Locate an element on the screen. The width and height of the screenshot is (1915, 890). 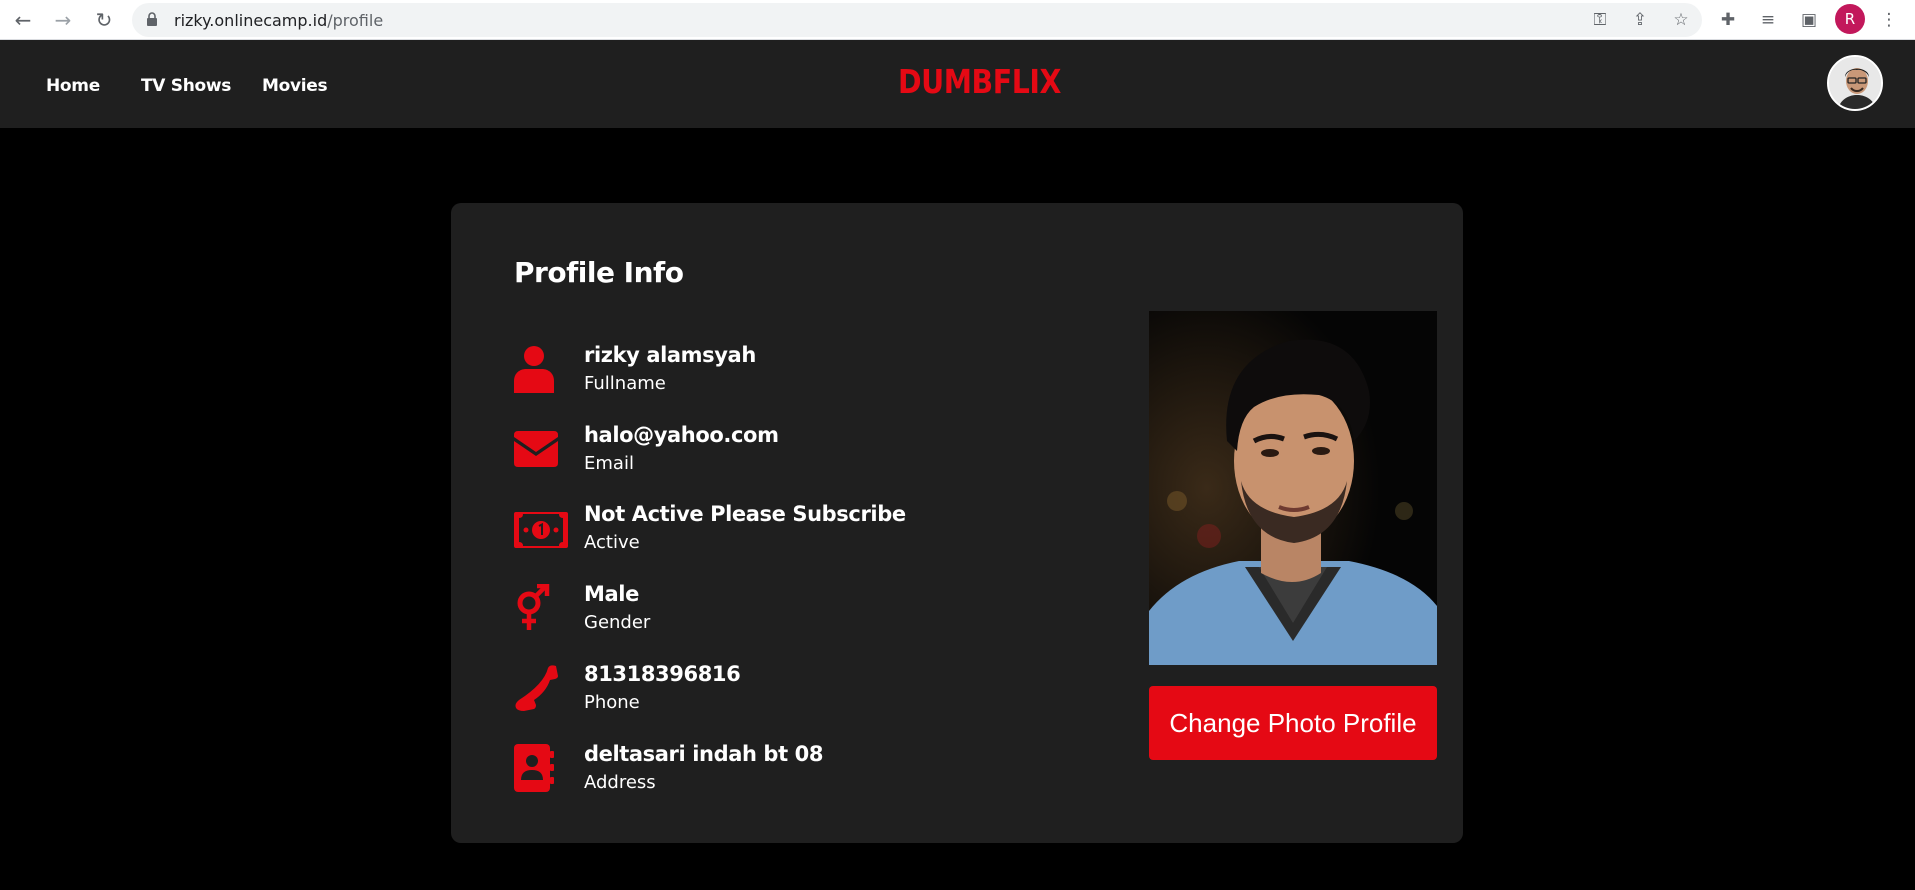
email-value: halo@yahoo.com is located at coordinates (681, 435).